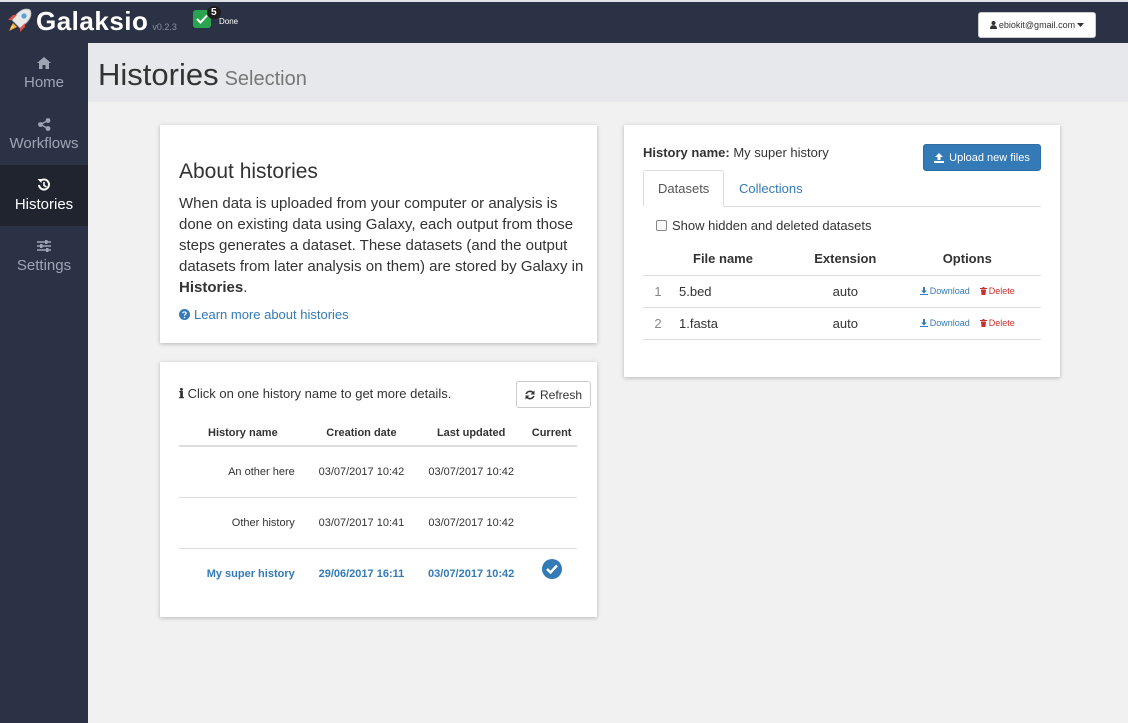  I want to click on show-hidden-toggle: Show hidden and deleted datasets, so click(764, 225).